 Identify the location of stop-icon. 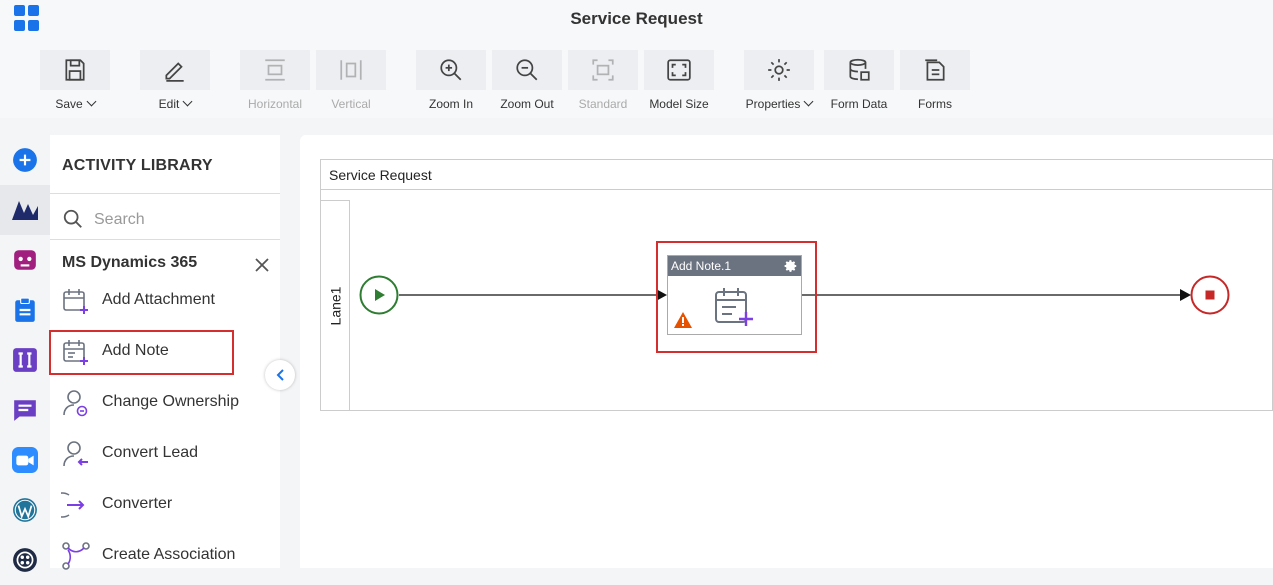
(1210, 295).